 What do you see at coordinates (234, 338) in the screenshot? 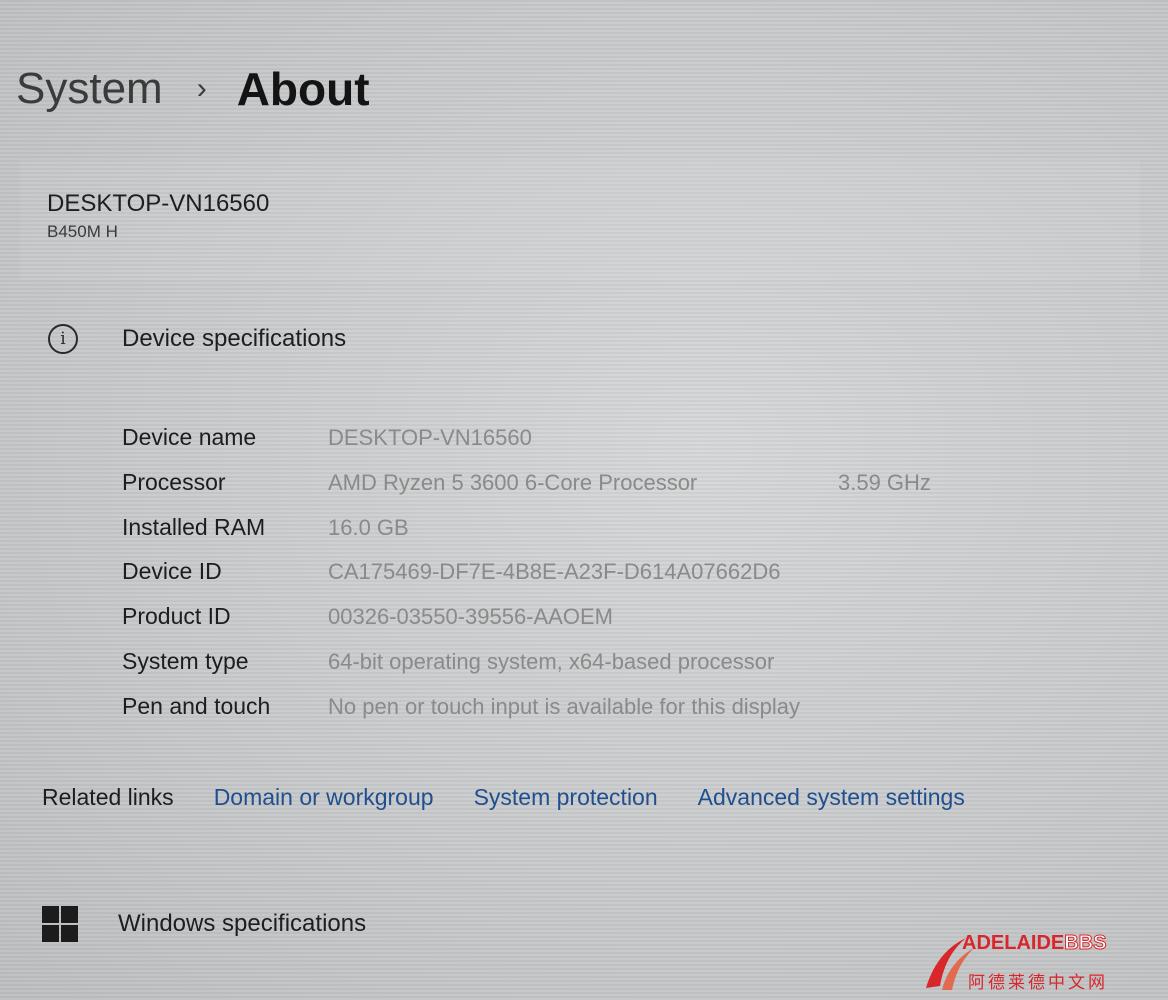
I see `device-specifications-label: Device specifications` at bounding box center [234, 338].